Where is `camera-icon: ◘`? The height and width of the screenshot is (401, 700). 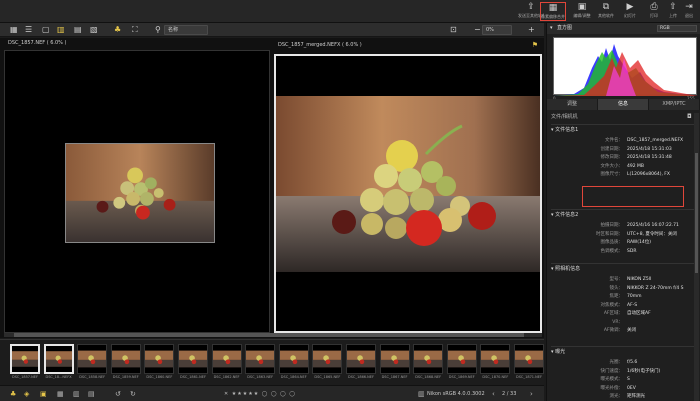
camera-icon: ◘ is located at coordinates (689, 116).